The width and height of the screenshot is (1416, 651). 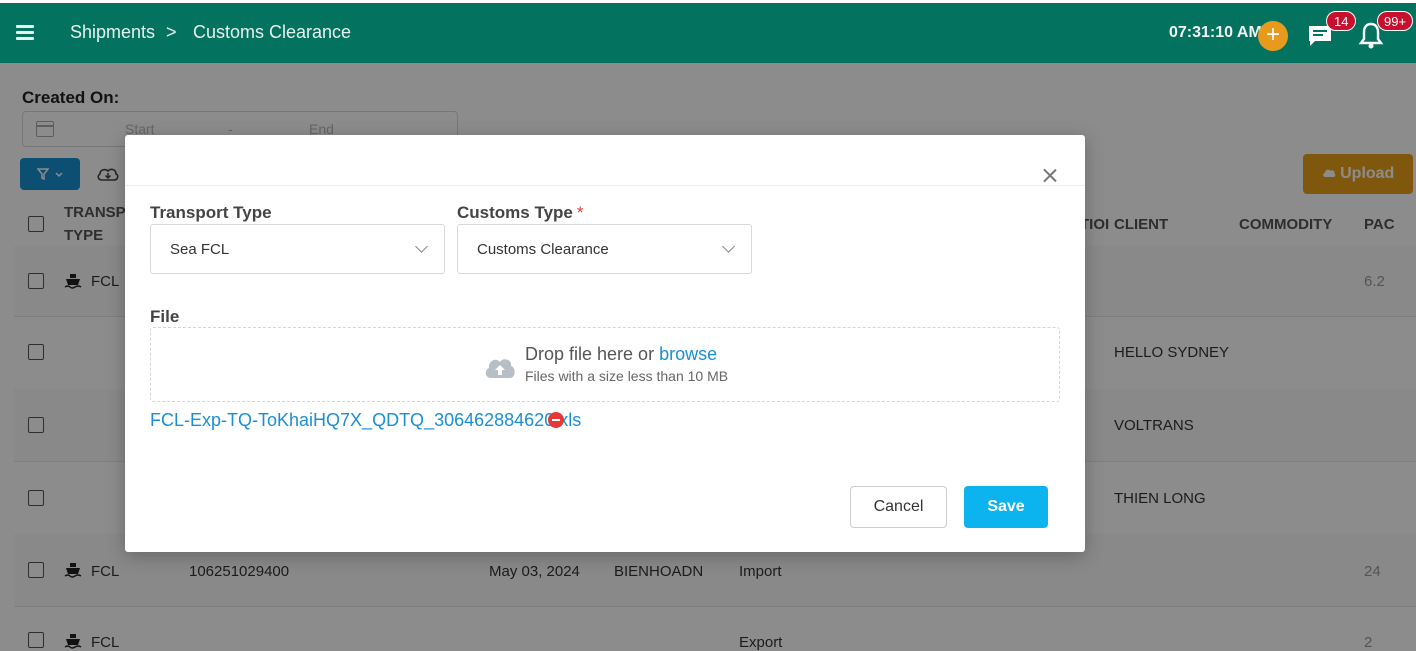 I want to click on required-mark: *, so click(x=580, y=212).